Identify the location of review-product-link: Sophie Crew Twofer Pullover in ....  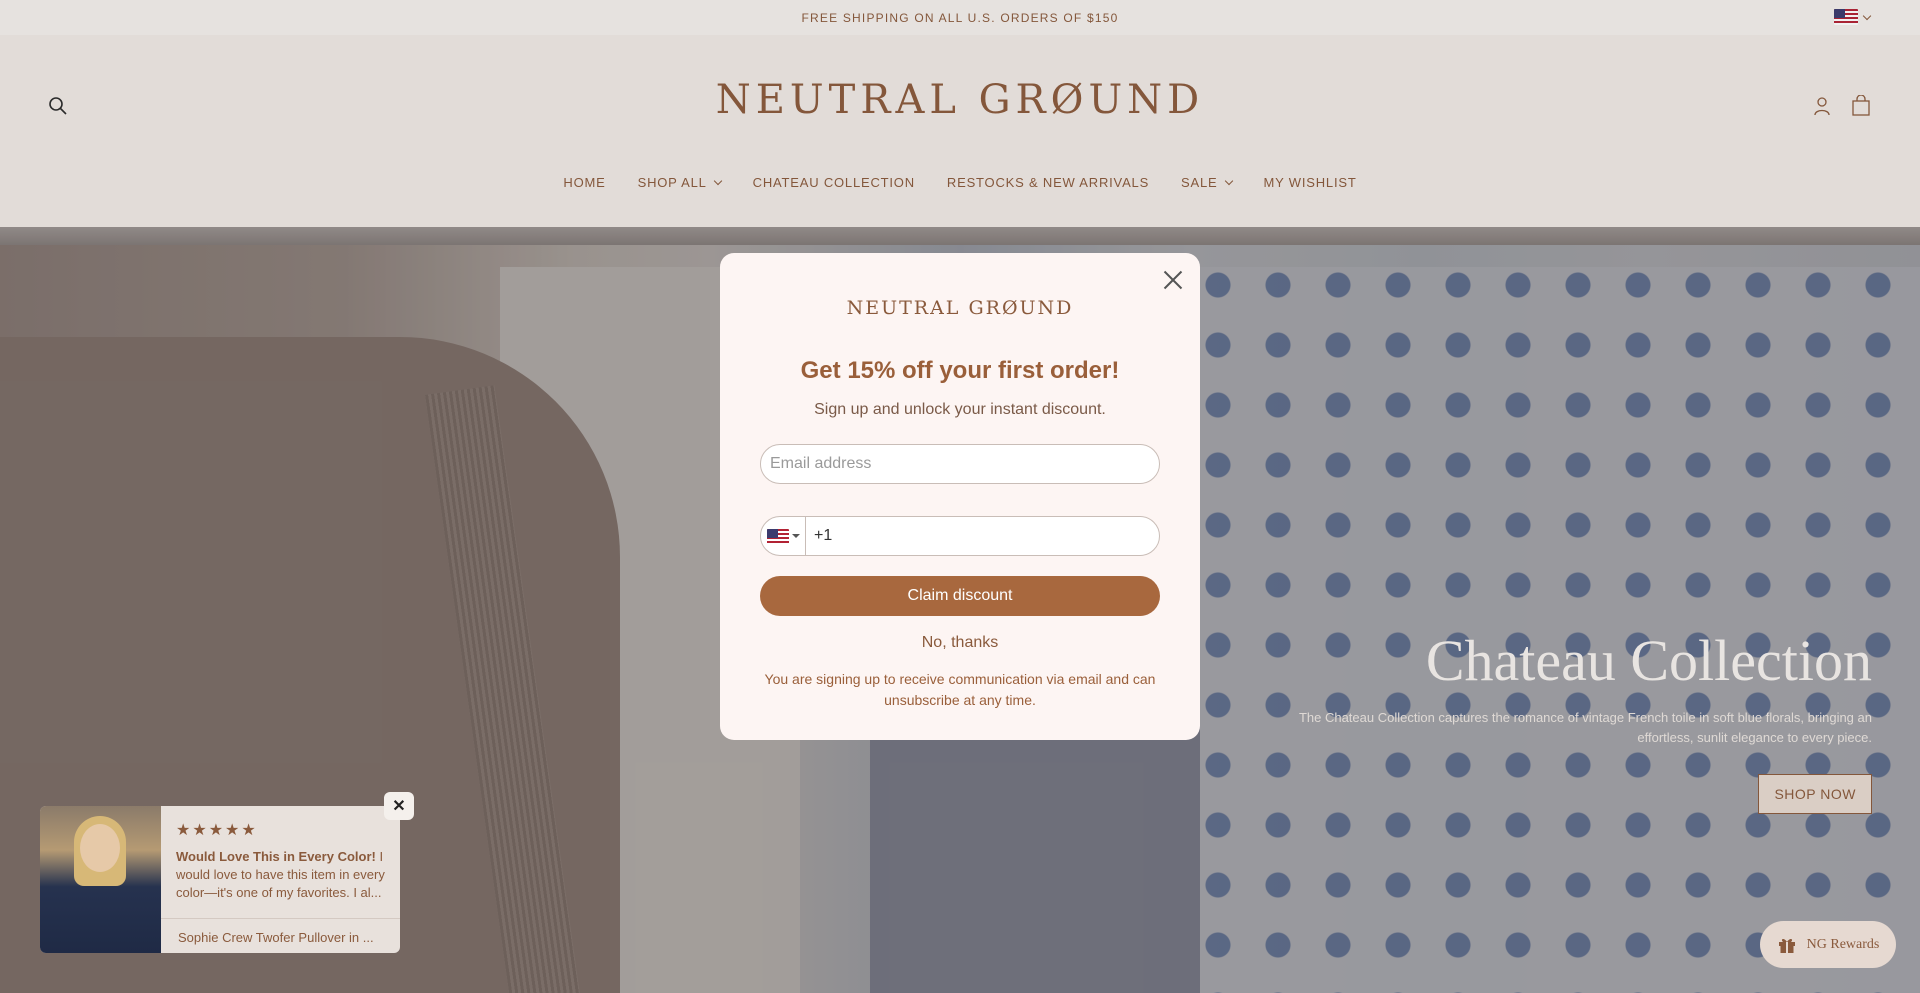
(280, 935).